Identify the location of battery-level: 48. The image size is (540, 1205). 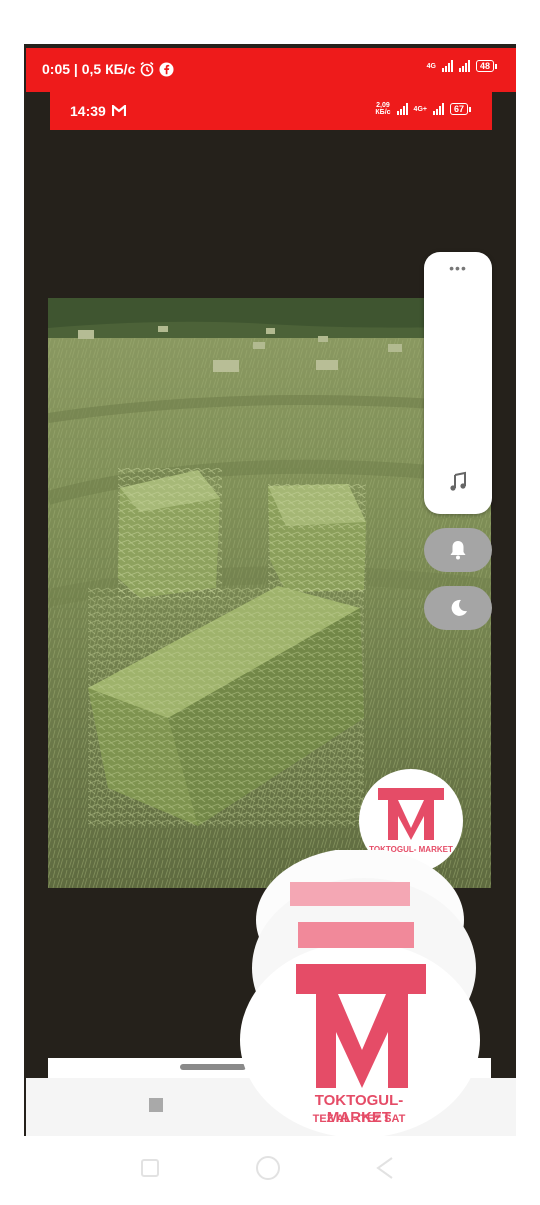
(484, 66).